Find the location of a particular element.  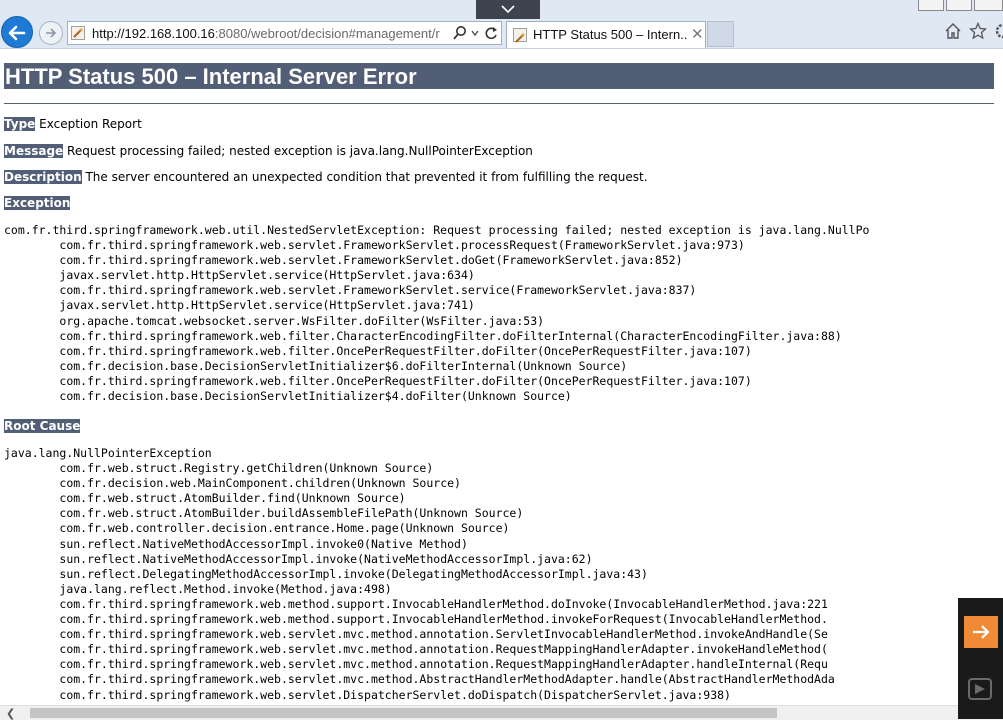

root-cause-row: Root Cause is located at coordinates (42, 426).